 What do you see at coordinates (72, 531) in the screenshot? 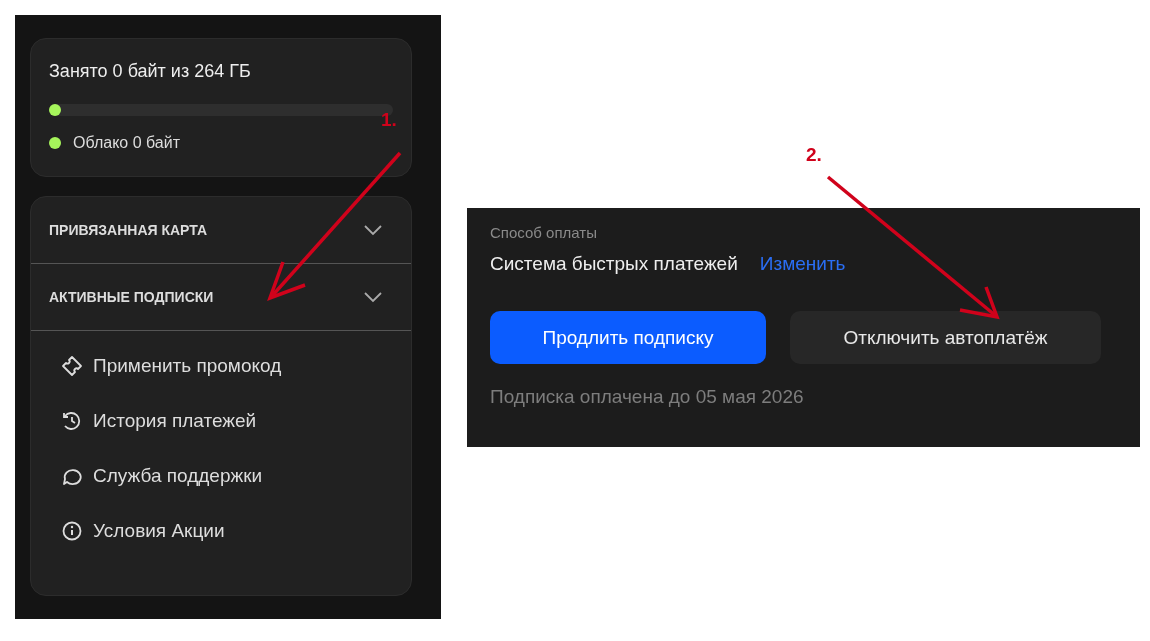
I see `info-icon` at bounding box center [72, 531].